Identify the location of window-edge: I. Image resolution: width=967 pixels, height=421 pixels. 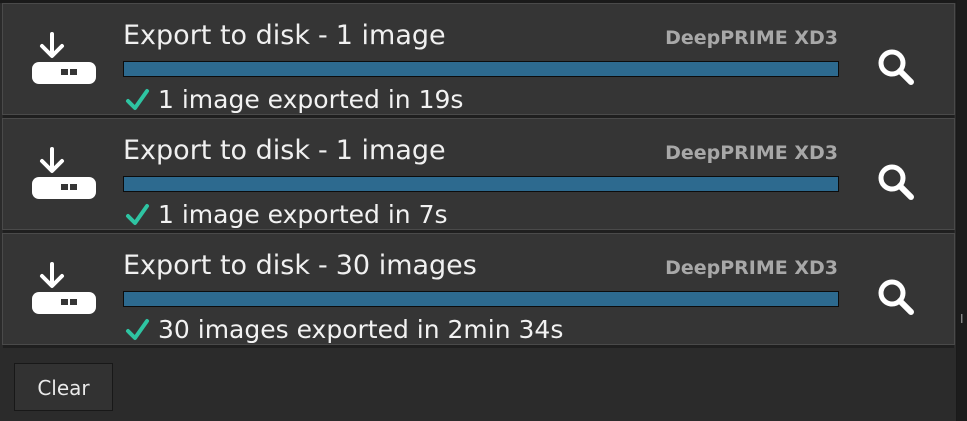
(962, 210).